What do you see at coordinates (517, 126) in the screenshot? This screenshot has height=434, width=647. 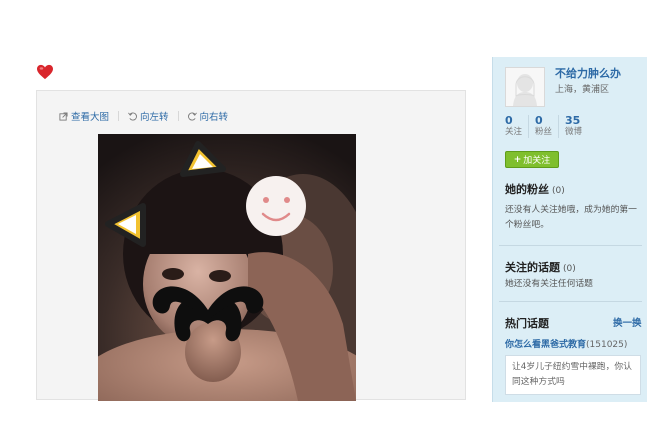 I see `stat-following: 0 关注` at bounding box center [517, 126].